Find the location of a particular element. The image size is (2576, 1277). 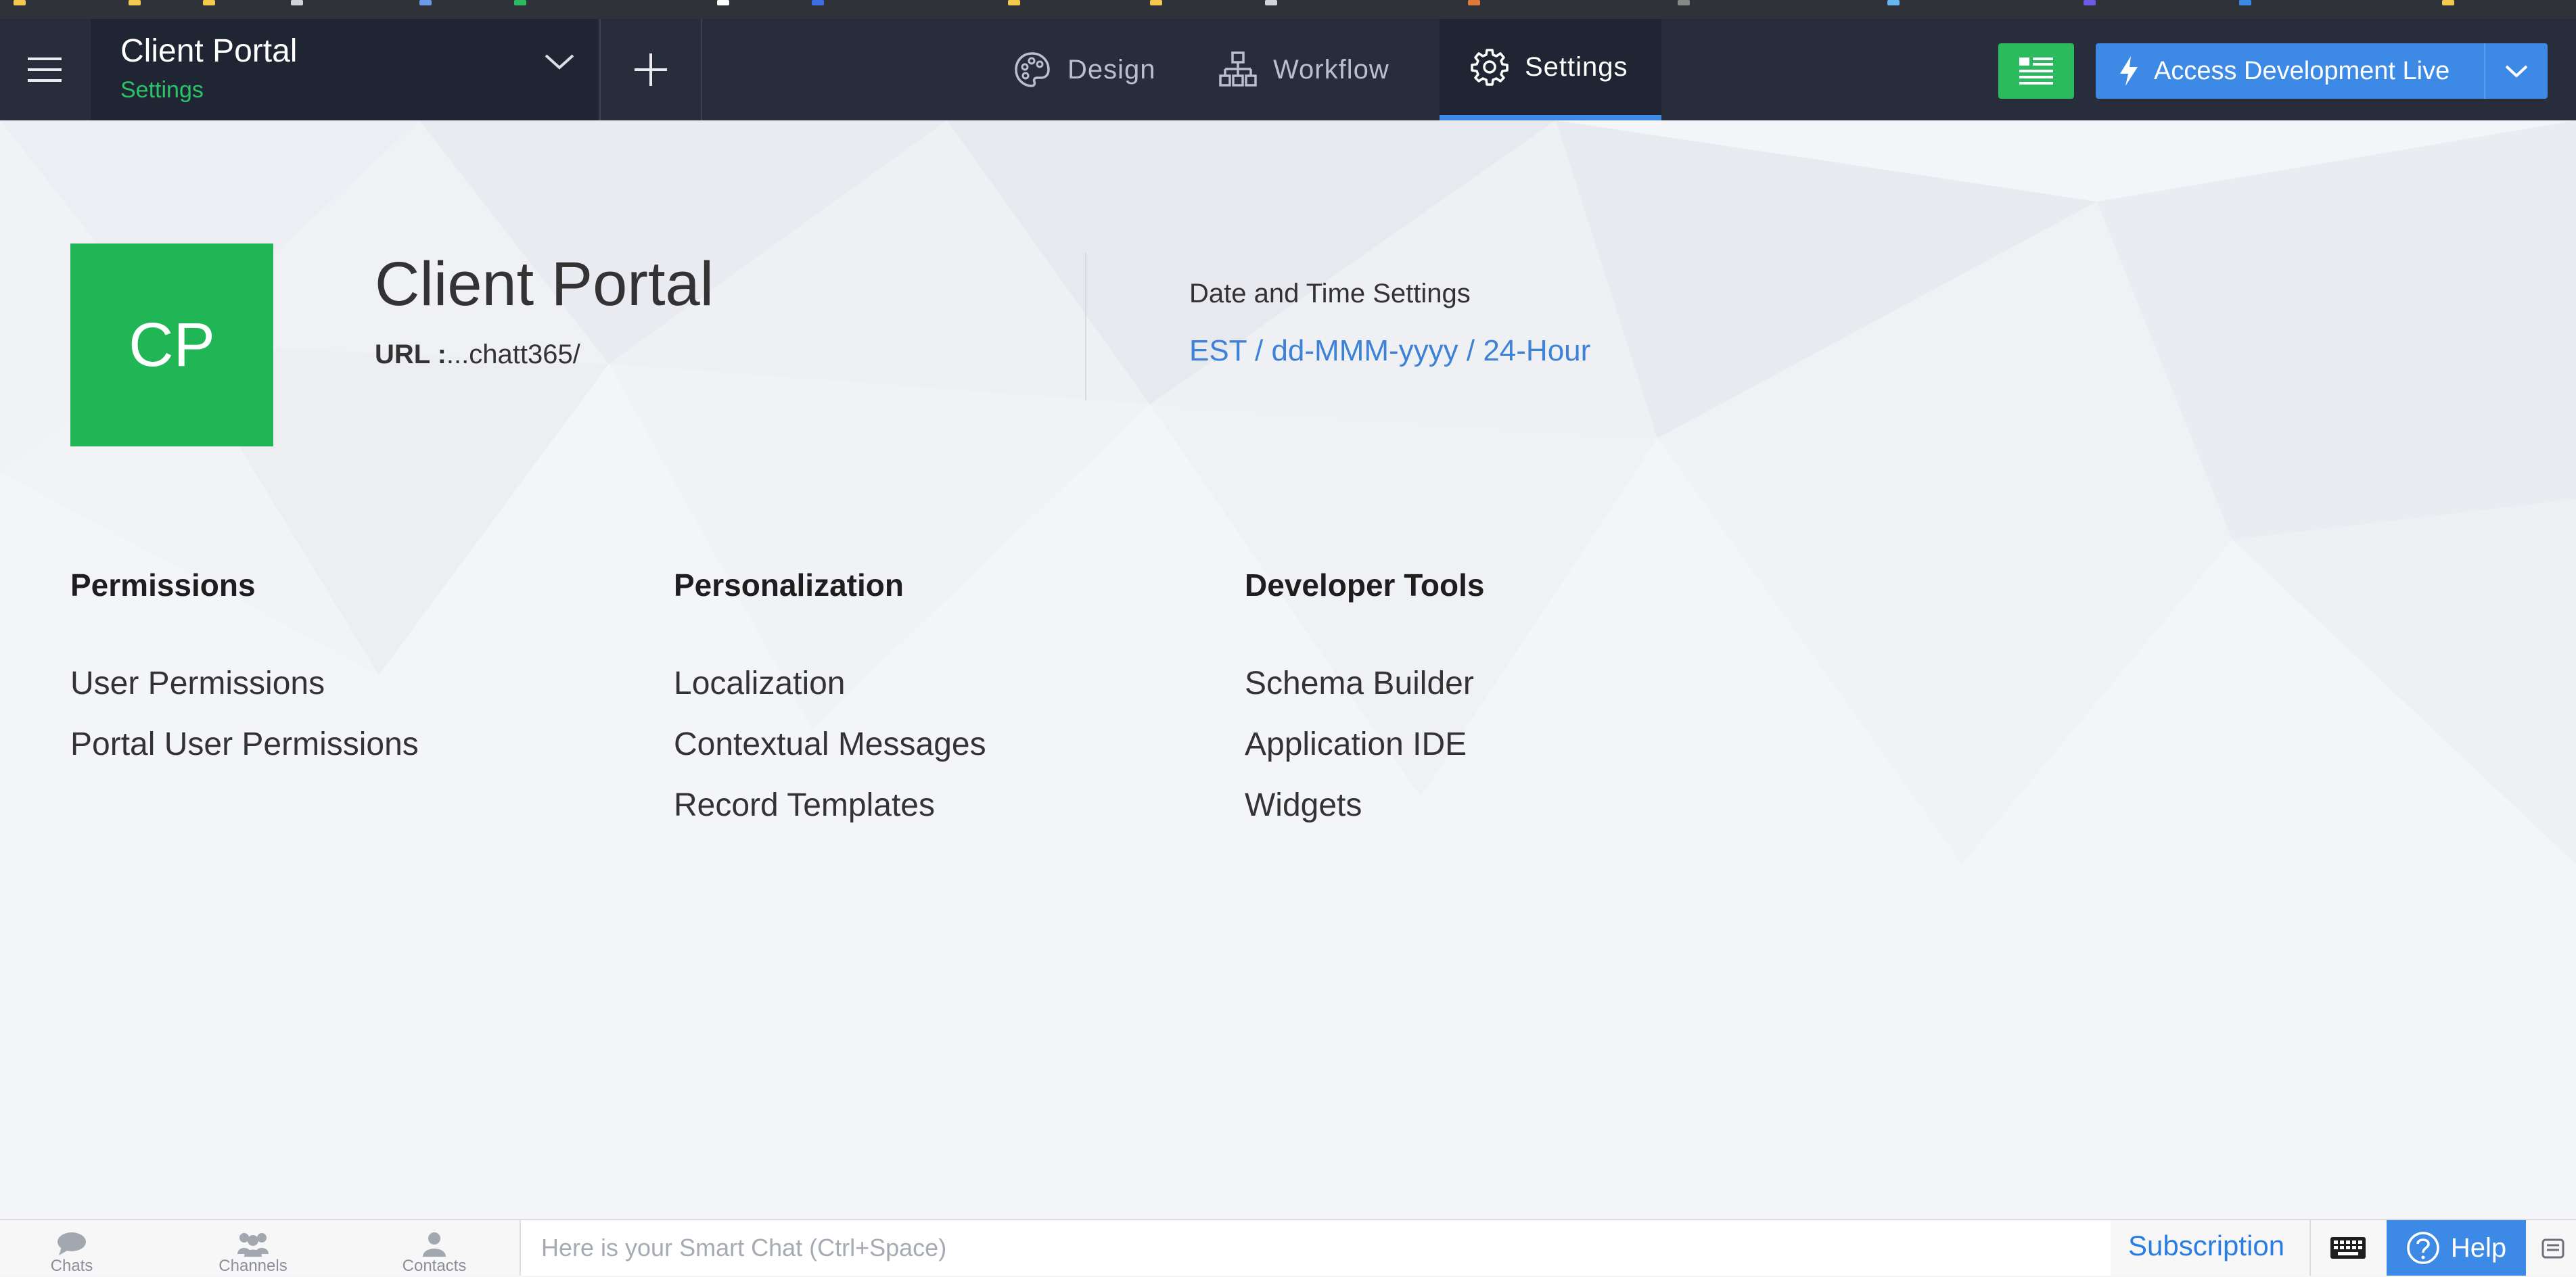

tab-design: Design is located at coordinates (1084, 69).